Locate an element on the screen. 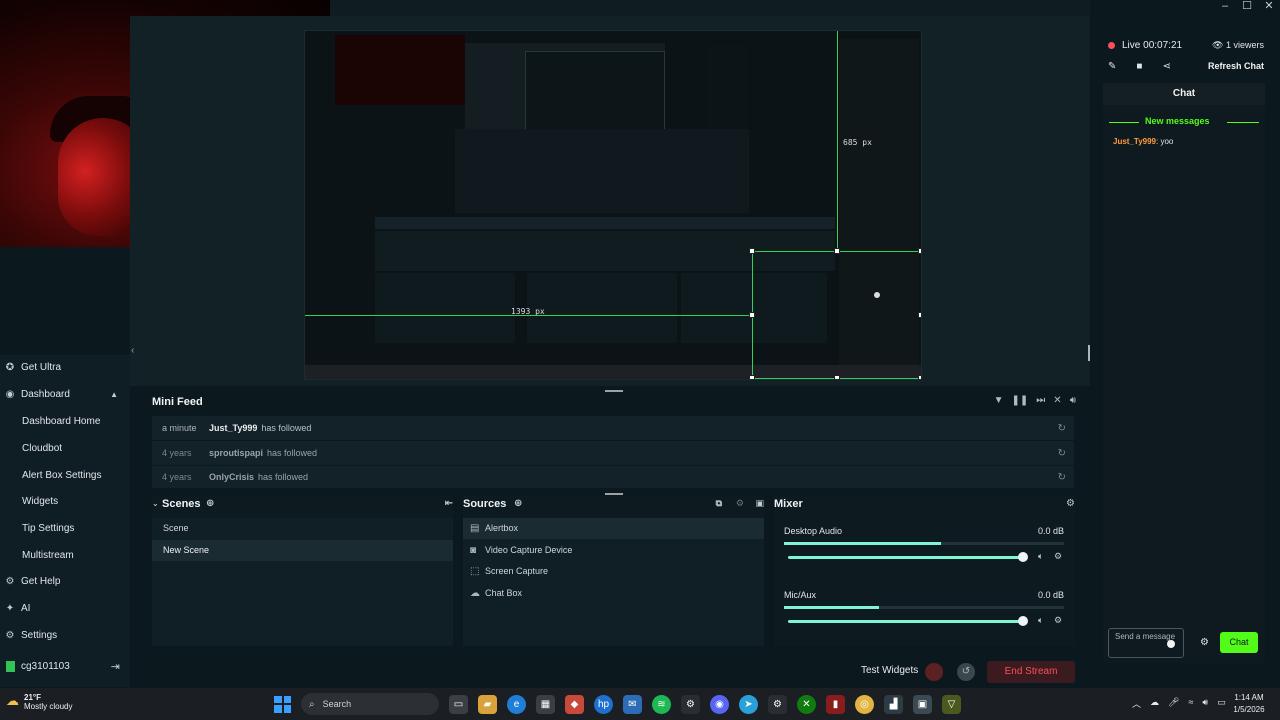 This screenshot has width=1280, height=720. app-icon: ◆ is located at coordinates (574, 704).